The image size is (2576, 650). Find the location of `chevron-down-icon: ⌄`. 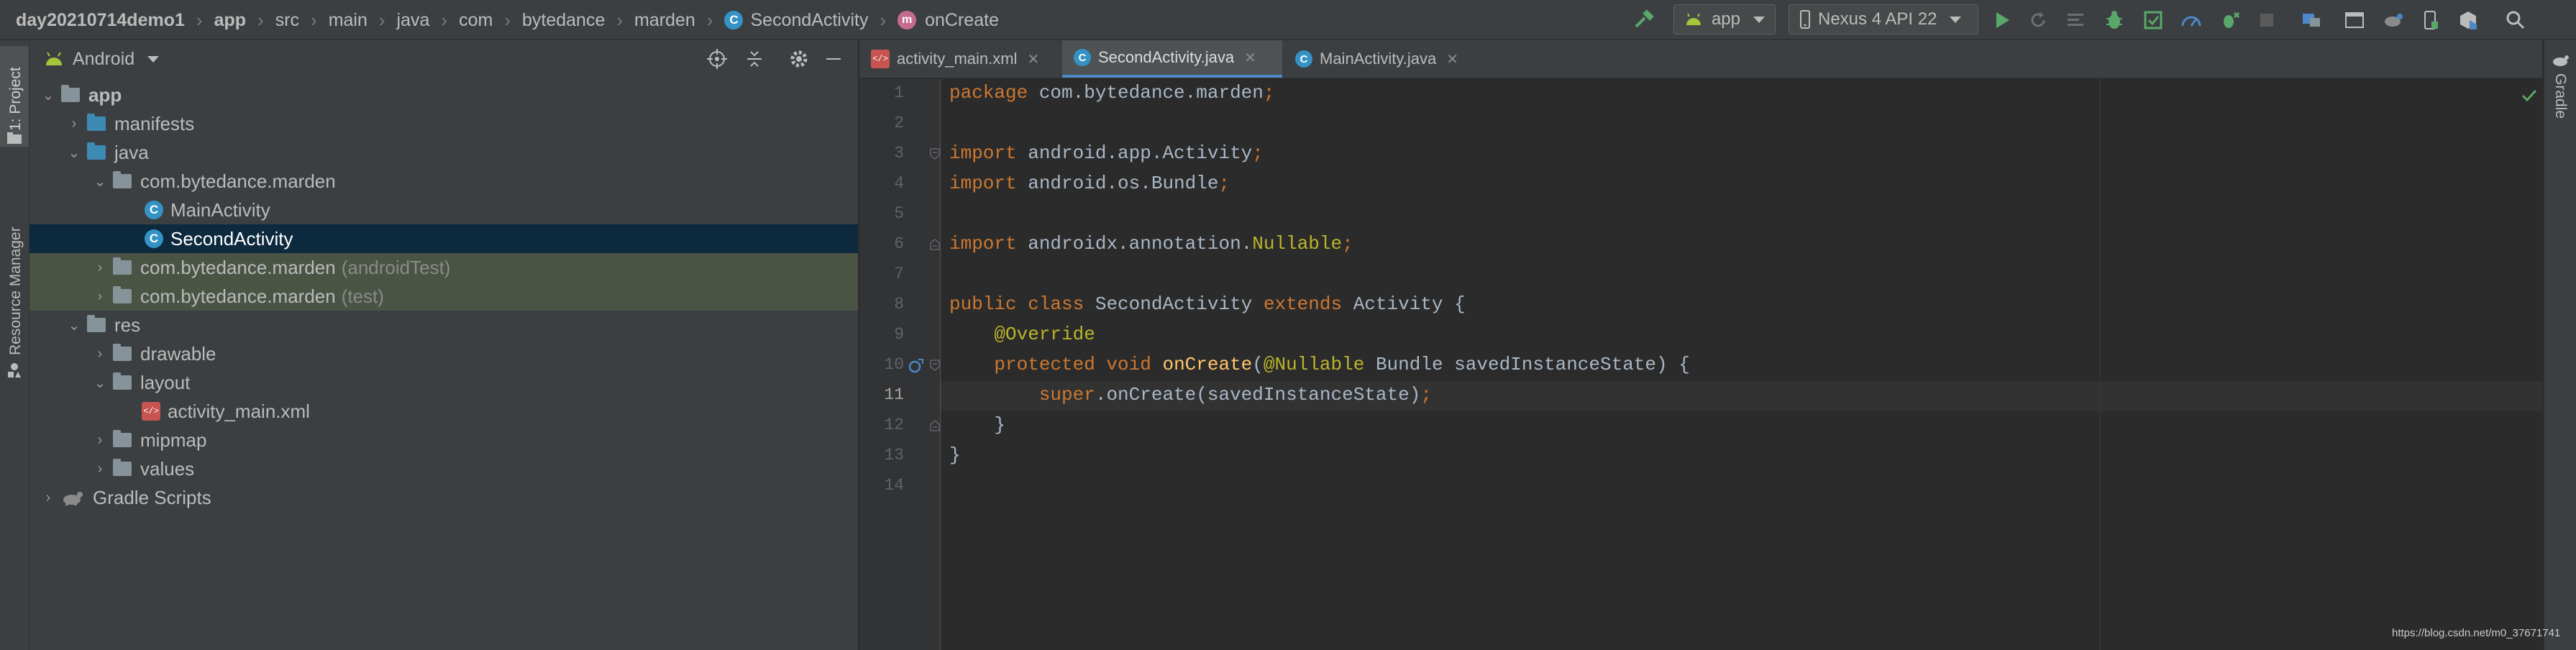

chevron-down-icon: ⌄ is located at coordinates (48, 95).